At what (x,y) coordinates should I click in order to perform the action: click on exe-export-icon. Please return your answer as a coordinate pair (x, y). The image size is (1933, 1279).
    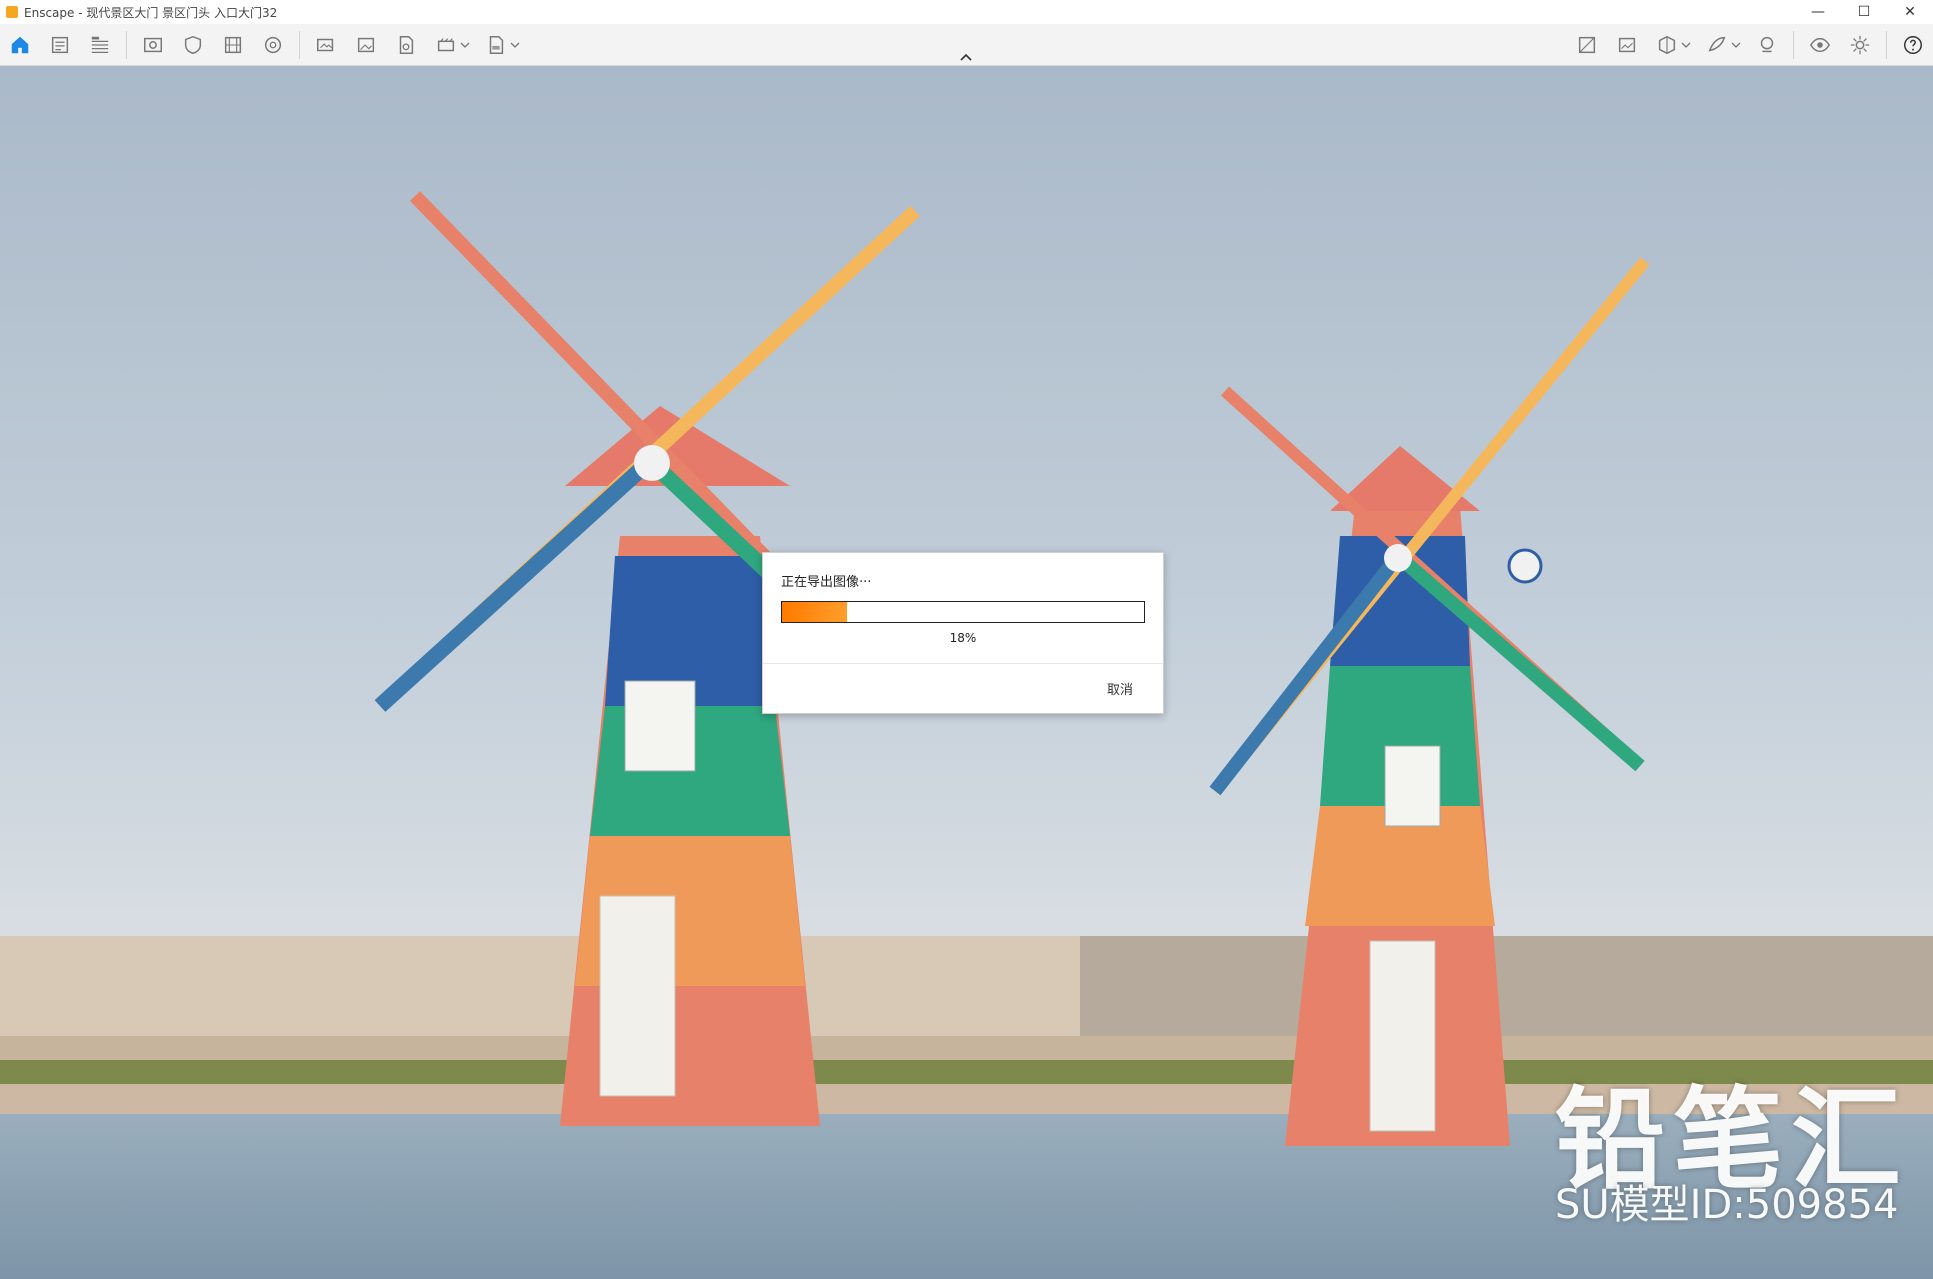
    Looking at the image, I should click on (496, 44).